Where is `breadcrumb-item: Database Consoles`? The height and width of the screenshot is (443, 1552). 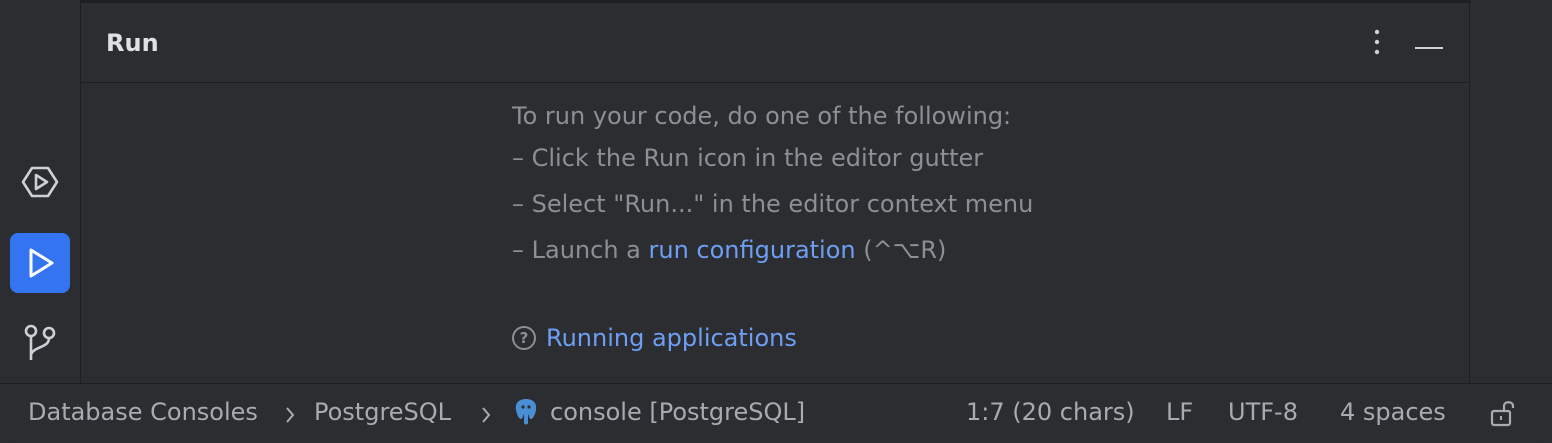
breadcrumb-item: Database Consoles is located at coordinates (143, 412).